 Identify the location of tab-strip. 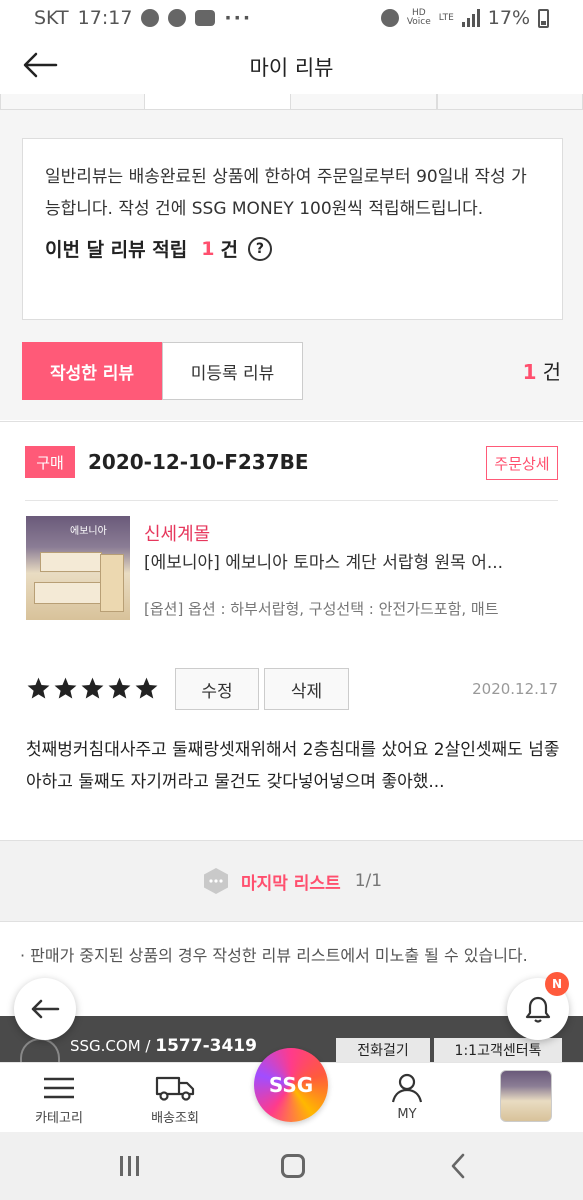
(291, 102).